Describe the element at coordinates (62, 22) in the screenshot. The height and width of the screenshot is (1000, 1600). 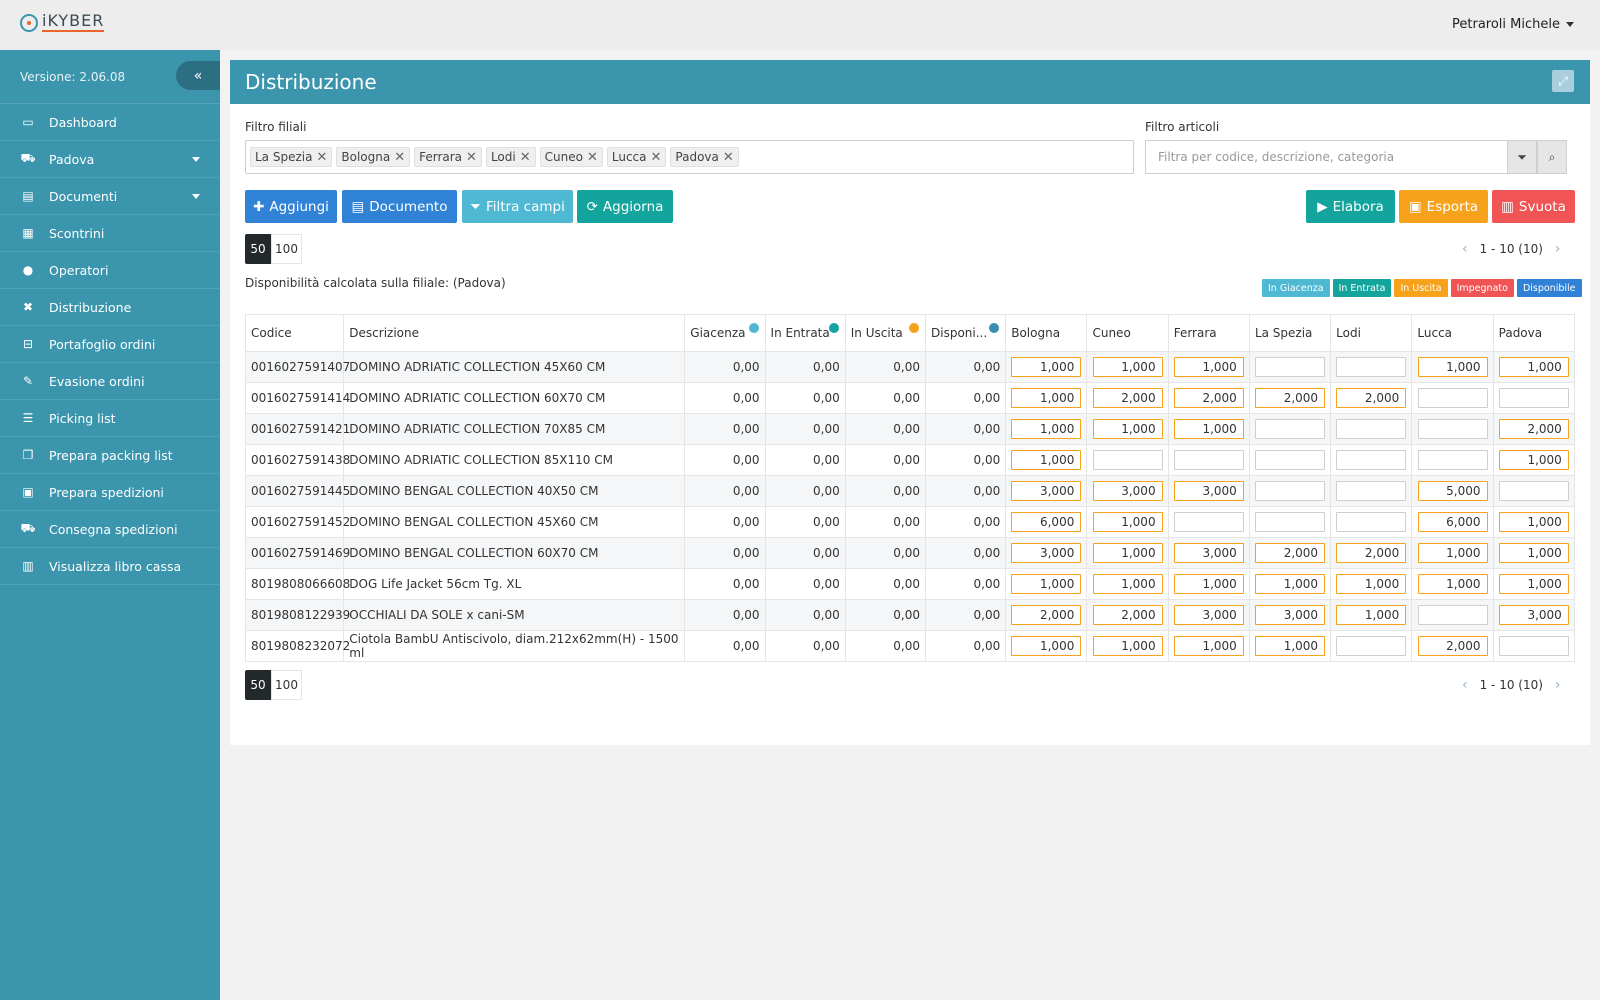
I see `app-logo: iKYBER` at that location.